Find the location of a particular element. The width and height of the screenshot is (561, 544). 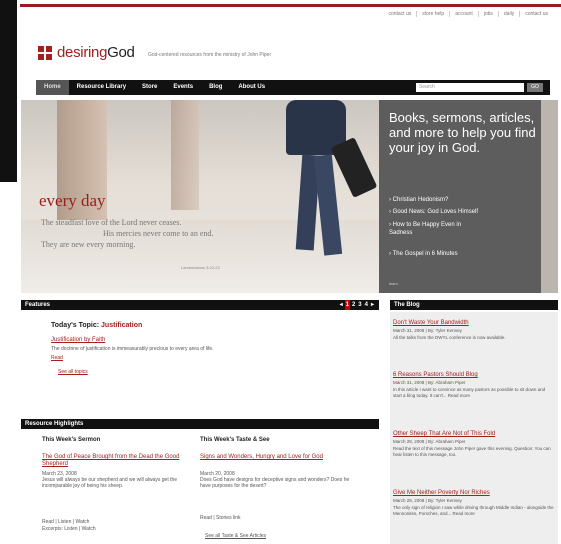

blog-meta: March 28, 2008 | By: Abraham Piper is located at coordinates (429, 441).